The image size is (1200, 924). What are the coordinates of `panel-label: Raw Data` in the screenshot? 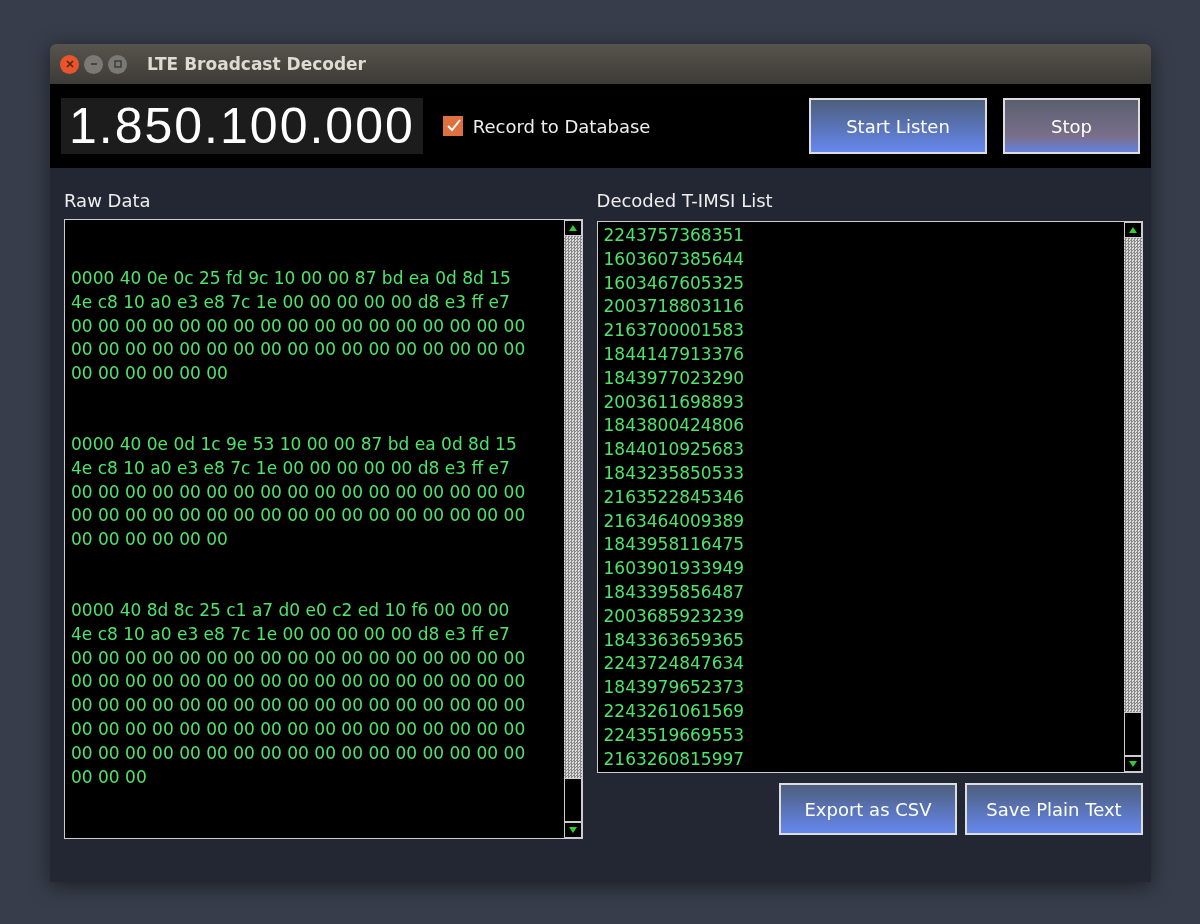 It's located at (108, 200).